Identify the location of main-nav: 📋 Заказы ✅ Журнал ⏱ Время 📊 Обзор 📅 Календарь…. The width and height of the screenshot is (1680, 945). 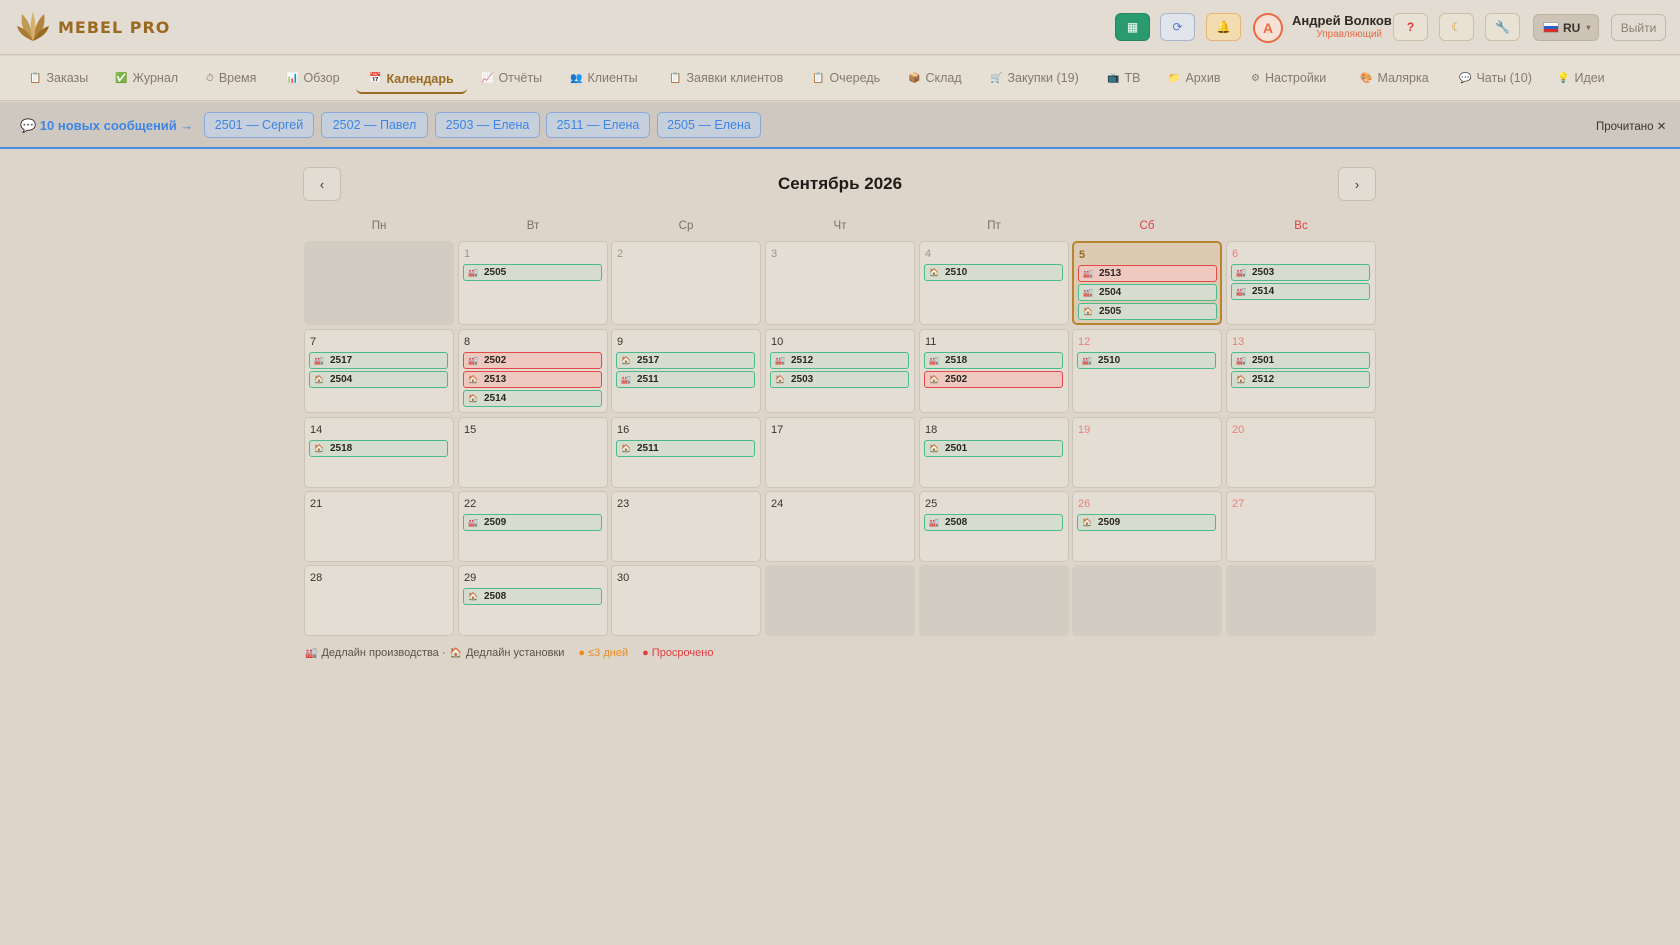
(840, 78).